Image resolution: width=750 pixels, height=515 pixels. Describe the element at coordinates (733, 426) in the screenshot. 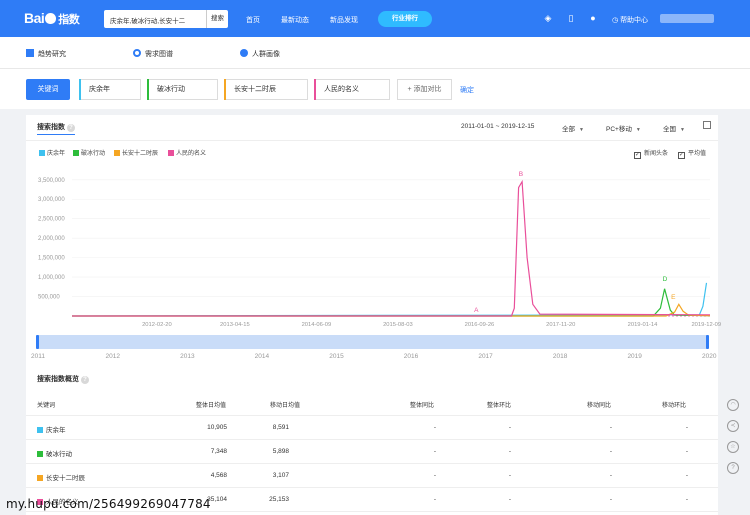

I see `share-nodes-icon: ≺` at that location.